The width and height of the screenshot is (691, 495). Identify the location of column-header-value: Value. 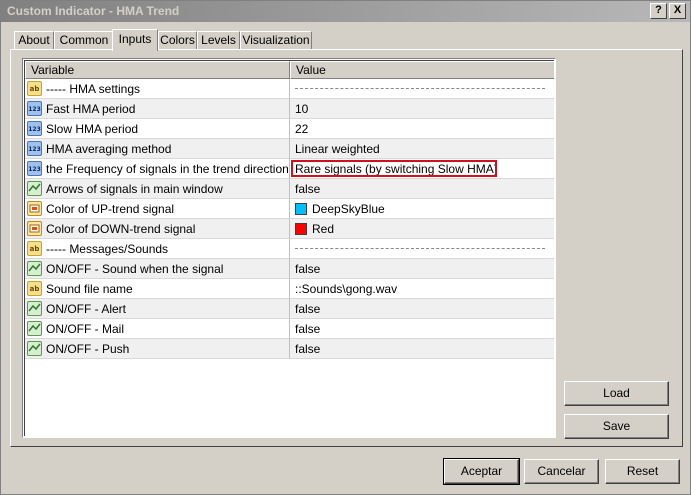
(422, 70).